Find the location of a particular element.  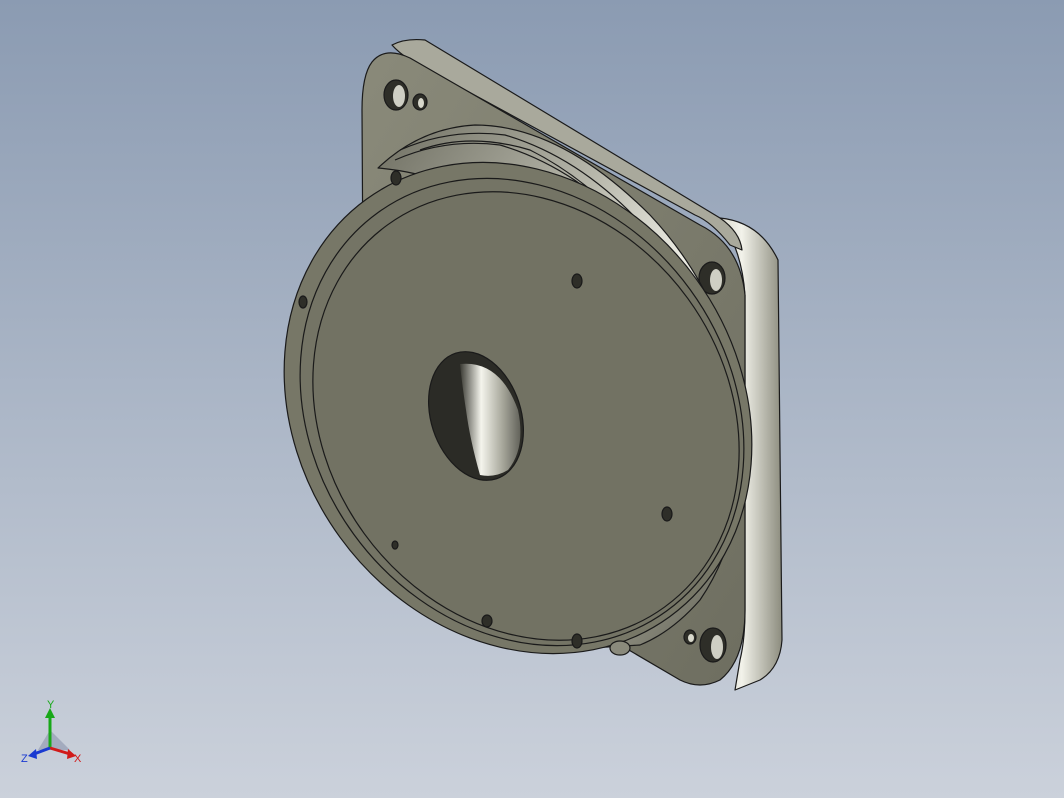

orientation-triad: Y X Z is located at coordinates (53, 735).